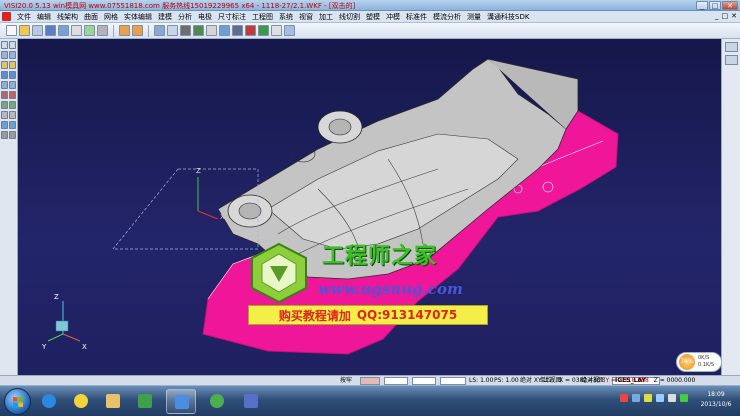  Describe the element at coordinates (474, 17) in the screenshot. I see `menu-measure: 测量` at that location.